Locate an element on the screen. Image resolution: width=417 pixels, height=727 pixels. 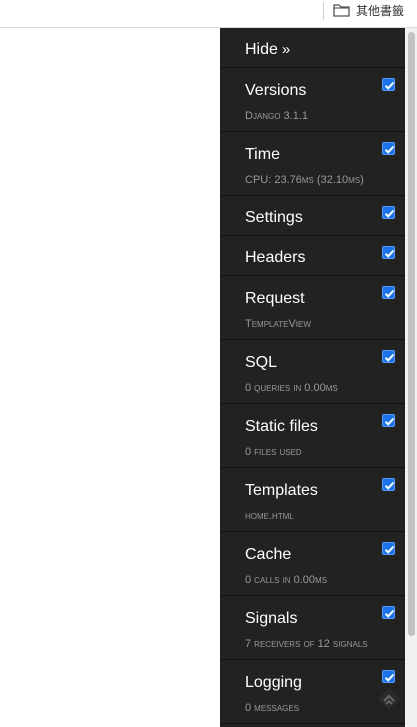
panel-subtitle: 0 calls in 0.00ms is located at coordinates (286, 580).